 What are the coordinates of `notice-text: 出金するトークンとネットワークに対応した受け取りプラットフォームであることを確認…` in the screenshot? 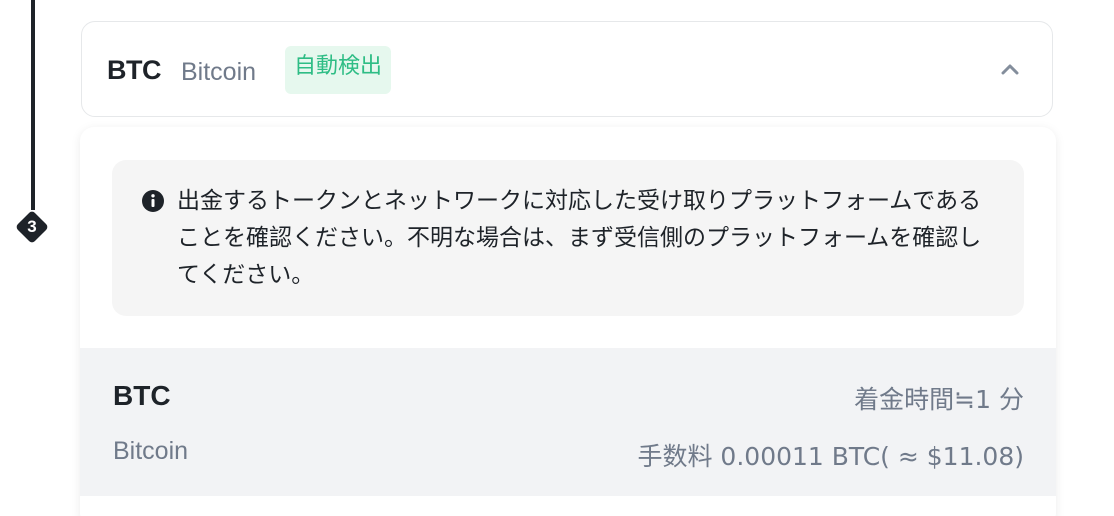 It's located at (579, 238).